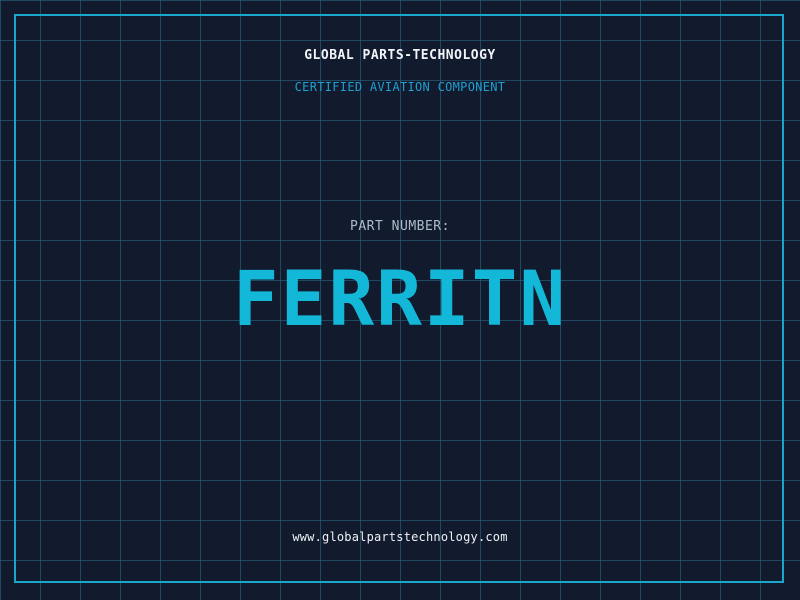 The height and width of the screenshot is (600, 800). What do you see at coordinates (400, 87) in the screenshot?
I see `company-tagline: CERTIFIED AVIATION COMPONENT` at bounding box center [400, 87].